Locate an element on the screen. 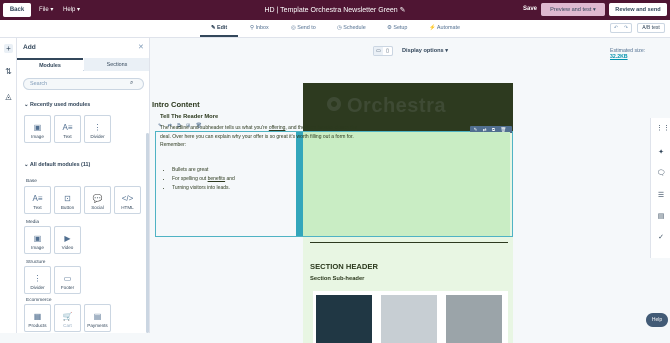 This screenshot has height=343, width=670. tab-edit: ✎ Edit is located at coordinates (219, 28).